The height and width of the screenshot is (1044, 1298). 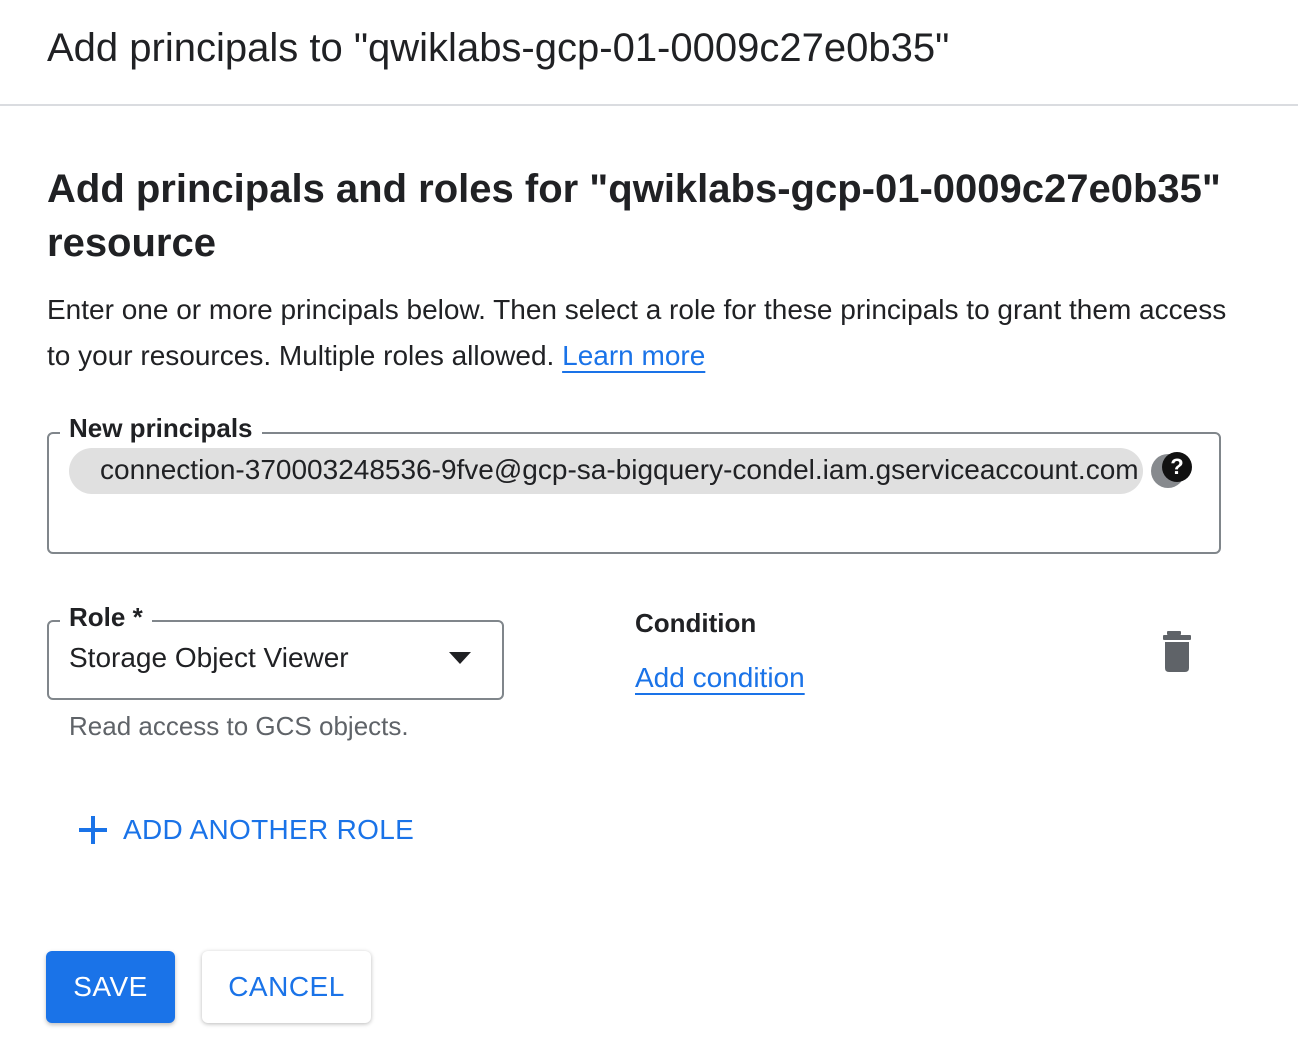 I want to click on condition-heading: Condition, so click(x=696, y=623).